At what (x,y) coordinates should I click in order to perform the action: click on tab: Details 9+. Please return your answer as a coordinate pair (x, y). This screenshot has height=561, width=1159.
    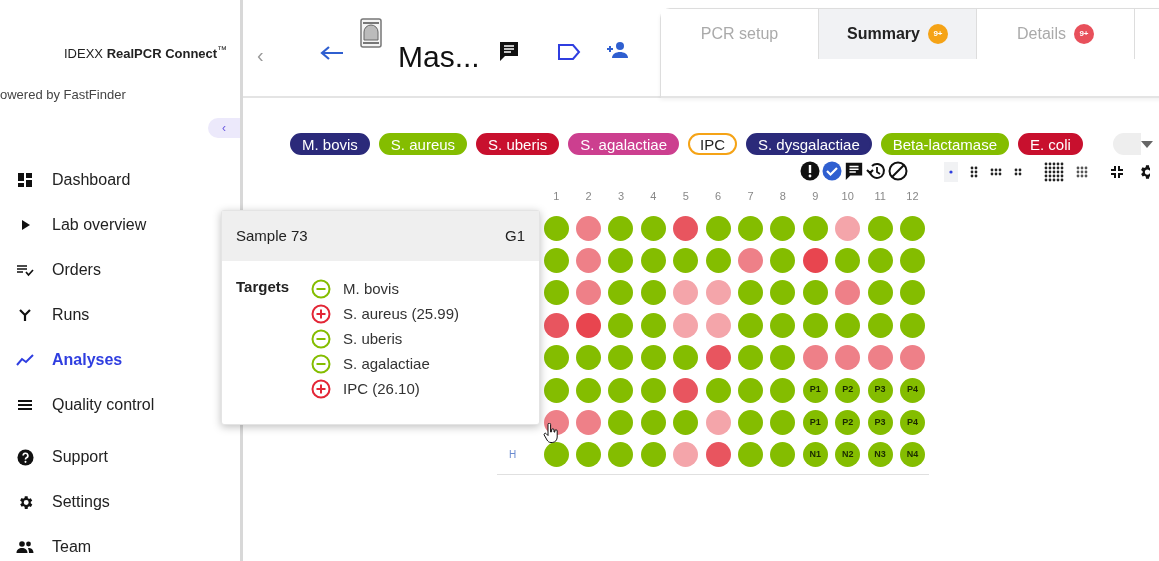
    Looking at the image, I should click on (1056, 34).